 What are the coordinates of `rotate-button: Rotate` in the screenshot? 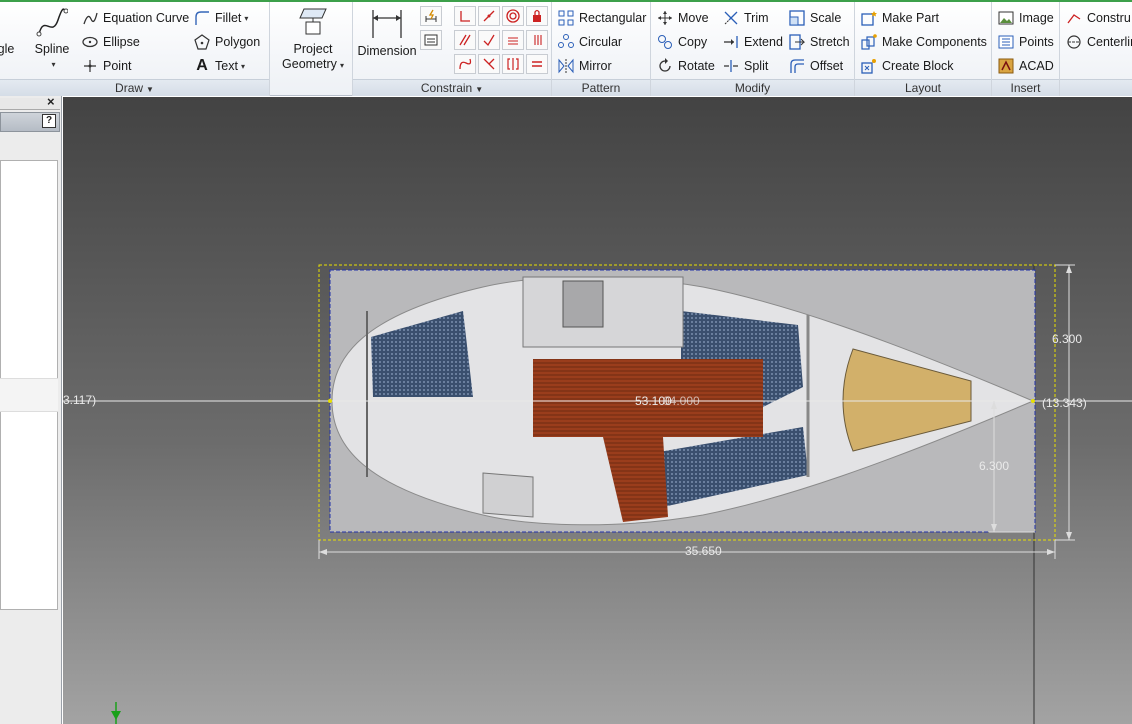 It's located at (686, 66).